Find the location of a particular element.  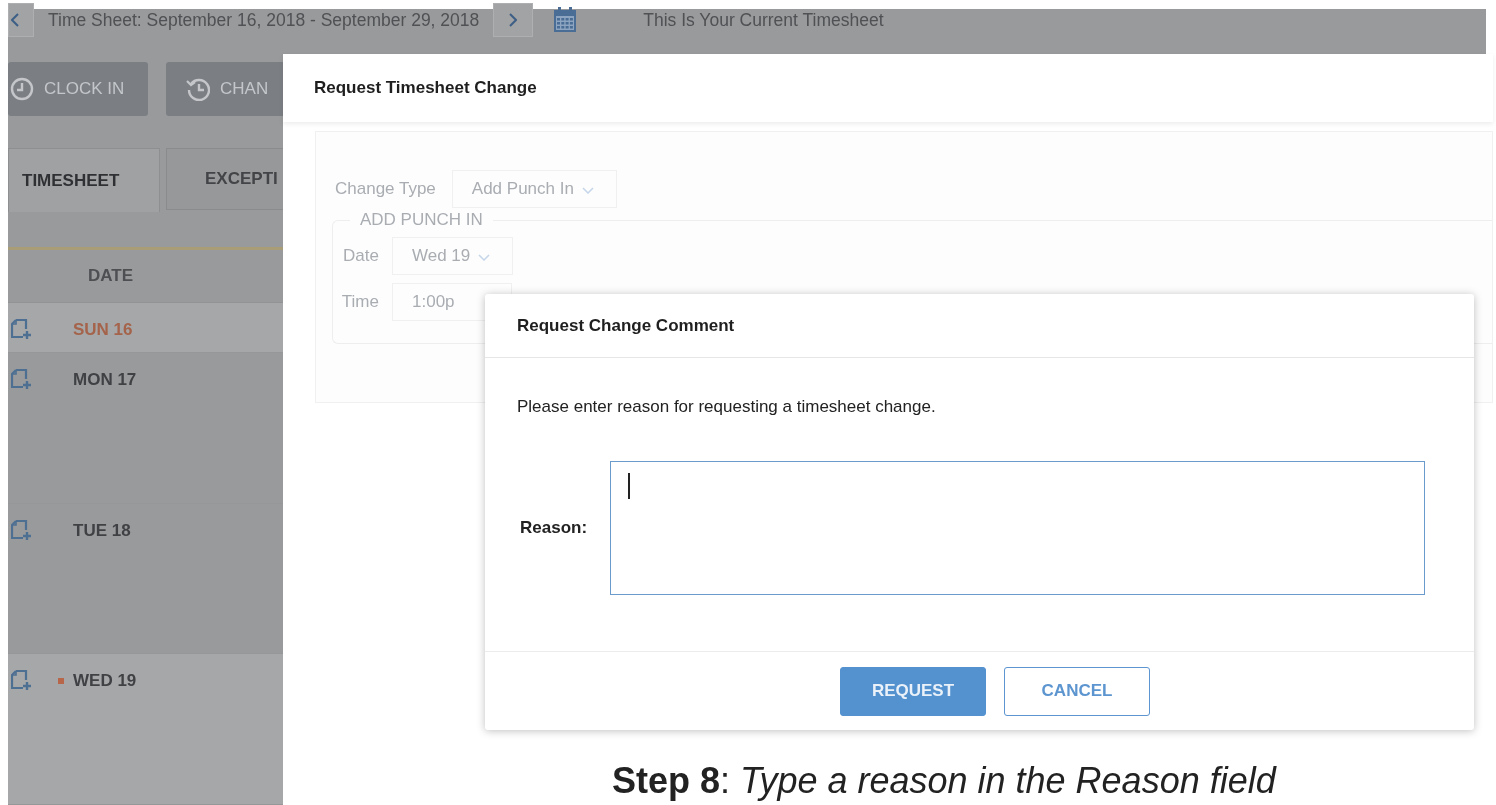

date-cell: WED 19 is located at coordinates (105, 681).